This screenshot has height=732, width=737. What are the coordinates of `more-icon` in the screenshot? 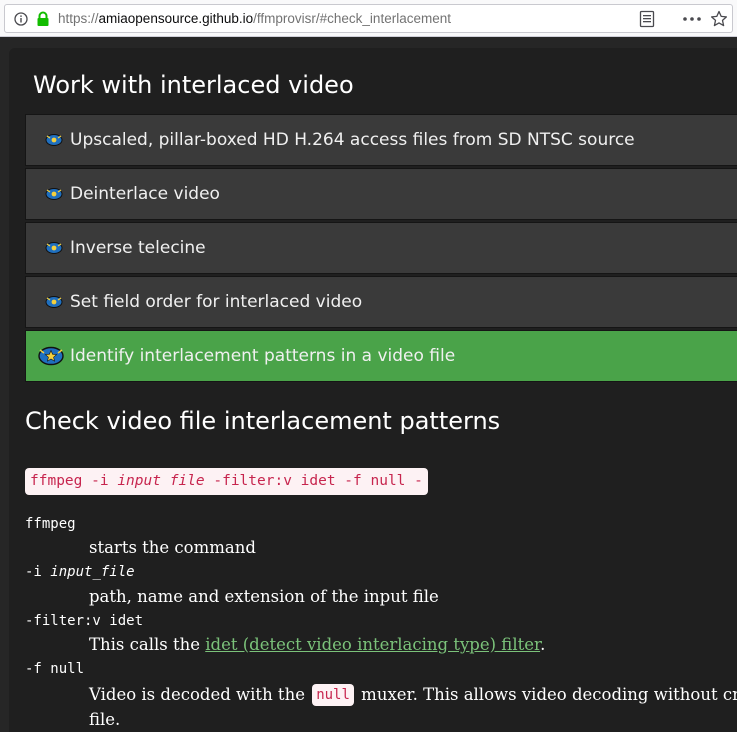 It's located at (692, 19).